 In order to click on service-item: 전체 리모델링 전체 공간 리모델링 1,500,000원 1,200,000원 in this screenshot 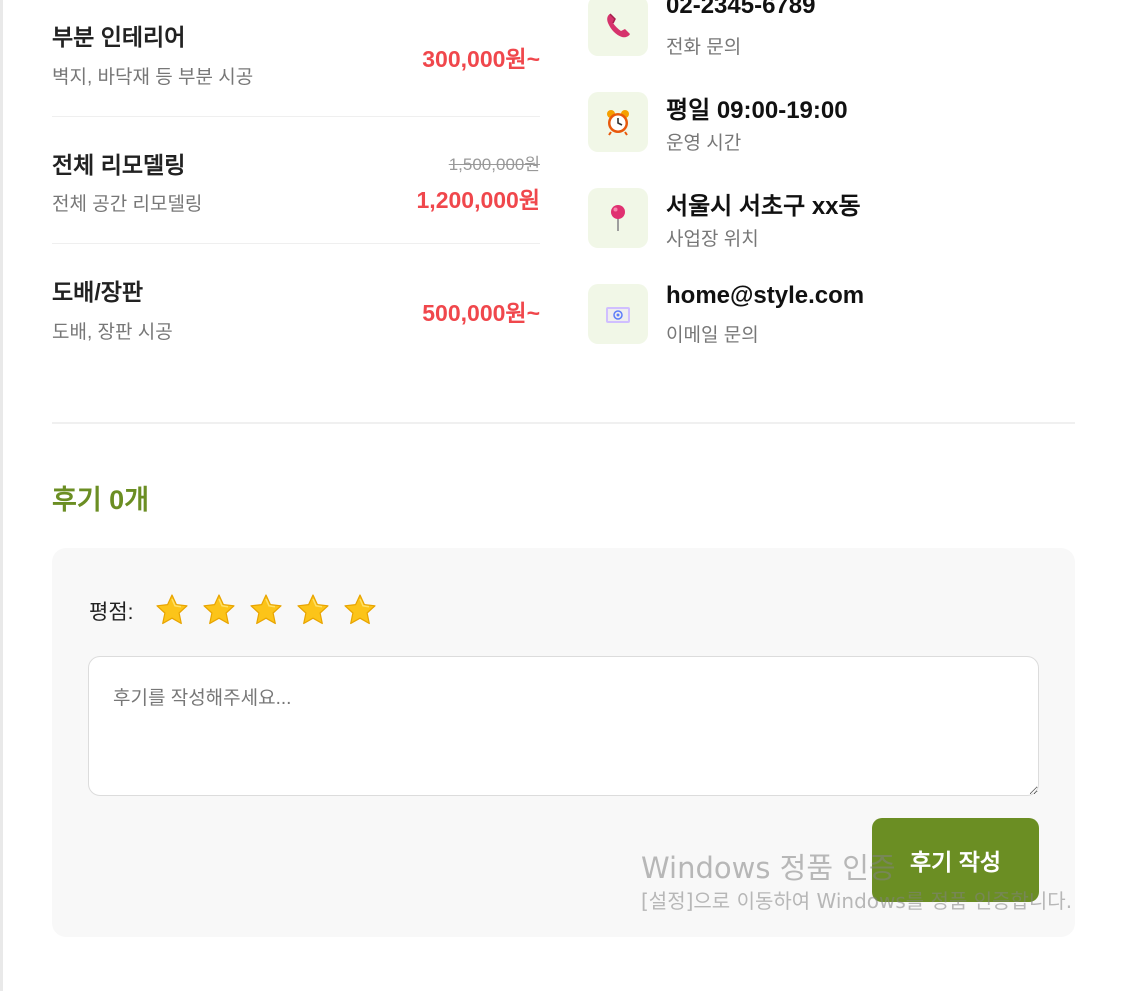, I will do `click(296, 180)`.